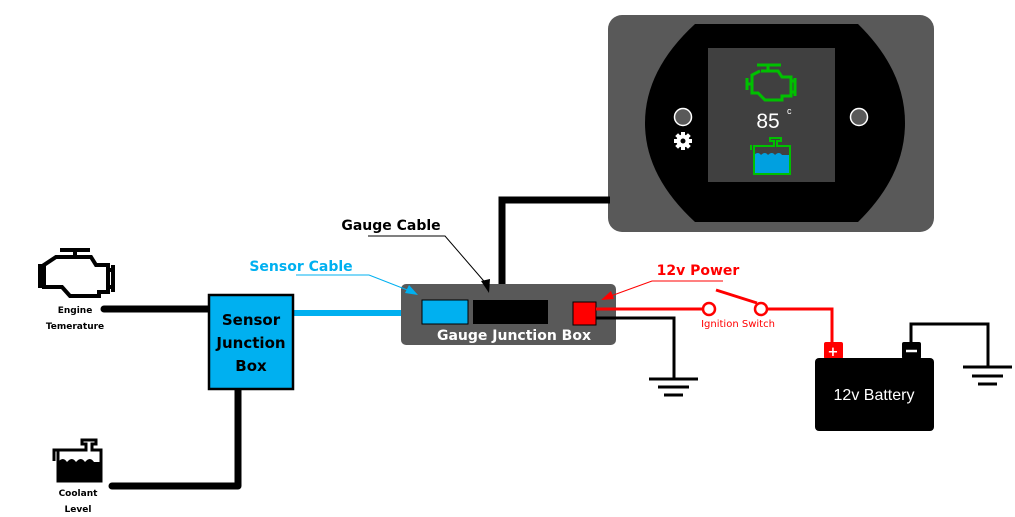 The height and width of the screenshot is (517, 1015). What do you see at coordinates (79, 494) in the screenshot?
I see `coolant-level-label-1: Coolant` at bounding box center [79, 494].